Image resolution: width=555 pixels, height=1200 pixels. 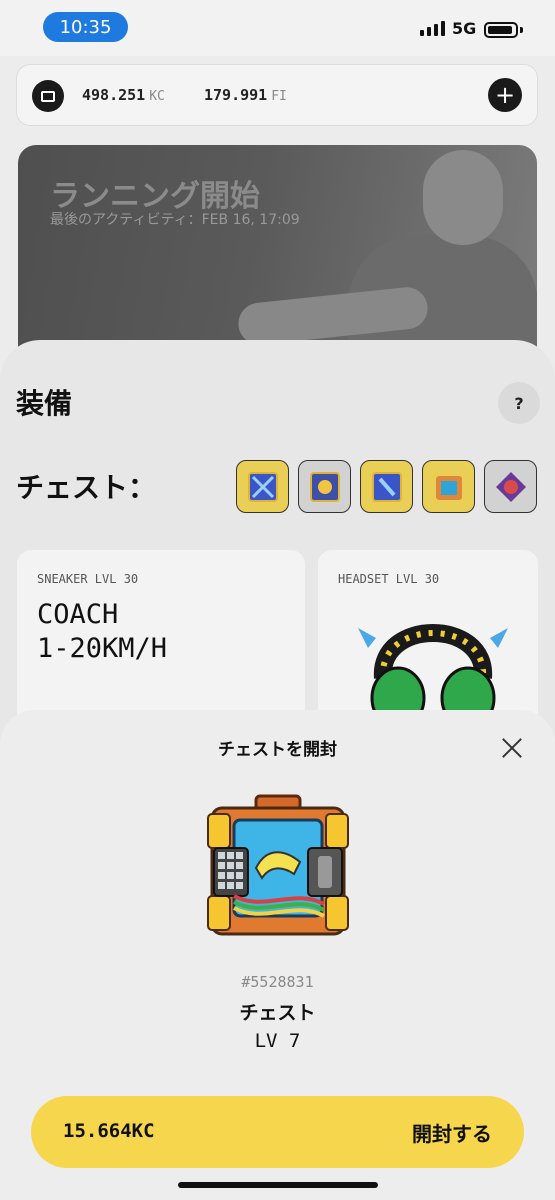 What do you see at coordinates (88, 579) in the screenshot?
I see `sneaker-level: SNEAKER LVL 30` at bounding box center [88, 579].